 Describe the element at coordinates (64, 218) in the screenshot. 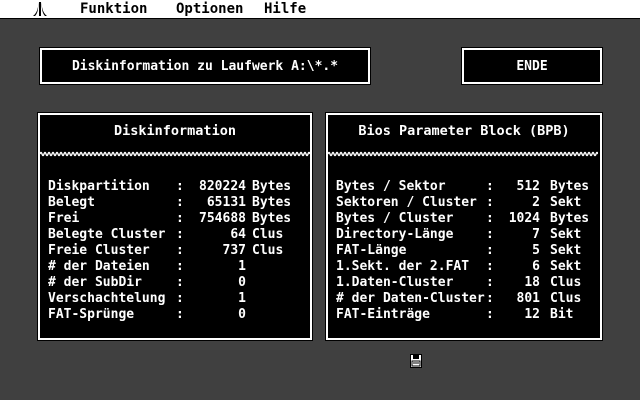

I see `row-label: Frei` at that location.